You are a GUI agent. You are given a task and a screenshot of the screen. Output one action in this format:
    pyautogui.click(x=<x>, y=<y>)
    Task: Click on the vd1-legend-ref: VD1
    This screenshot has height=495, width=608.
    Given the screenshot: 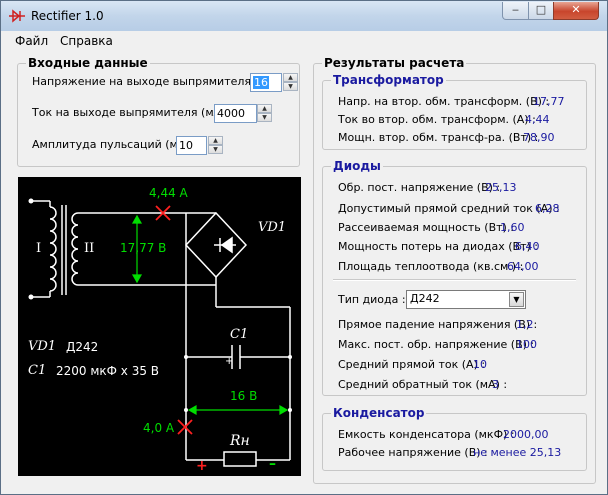 What is the action you would take?
    pyautogui.click(x=42, y=346)
    